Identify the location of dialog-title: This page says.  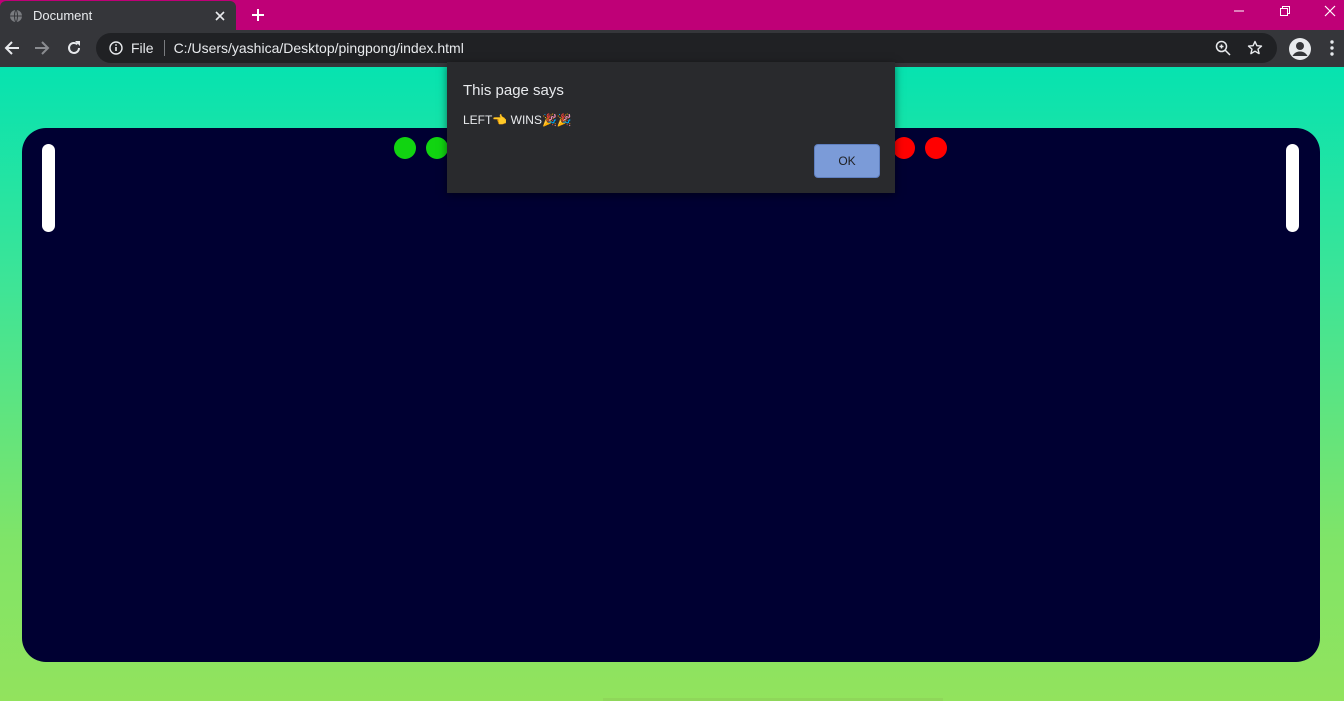
(513, 90).